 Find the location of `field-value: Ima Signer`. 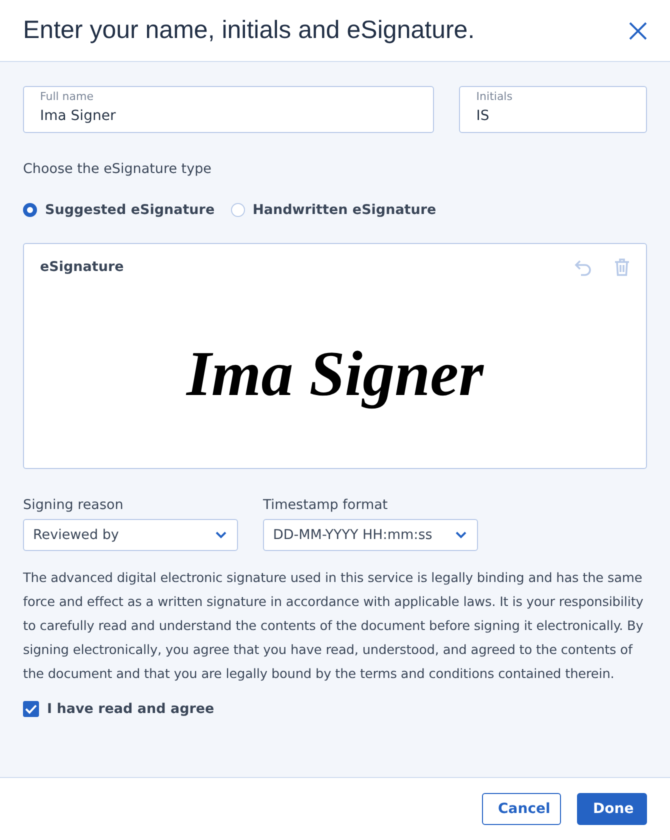

field-value: Ima Signer is located at coordinates (78, 116).